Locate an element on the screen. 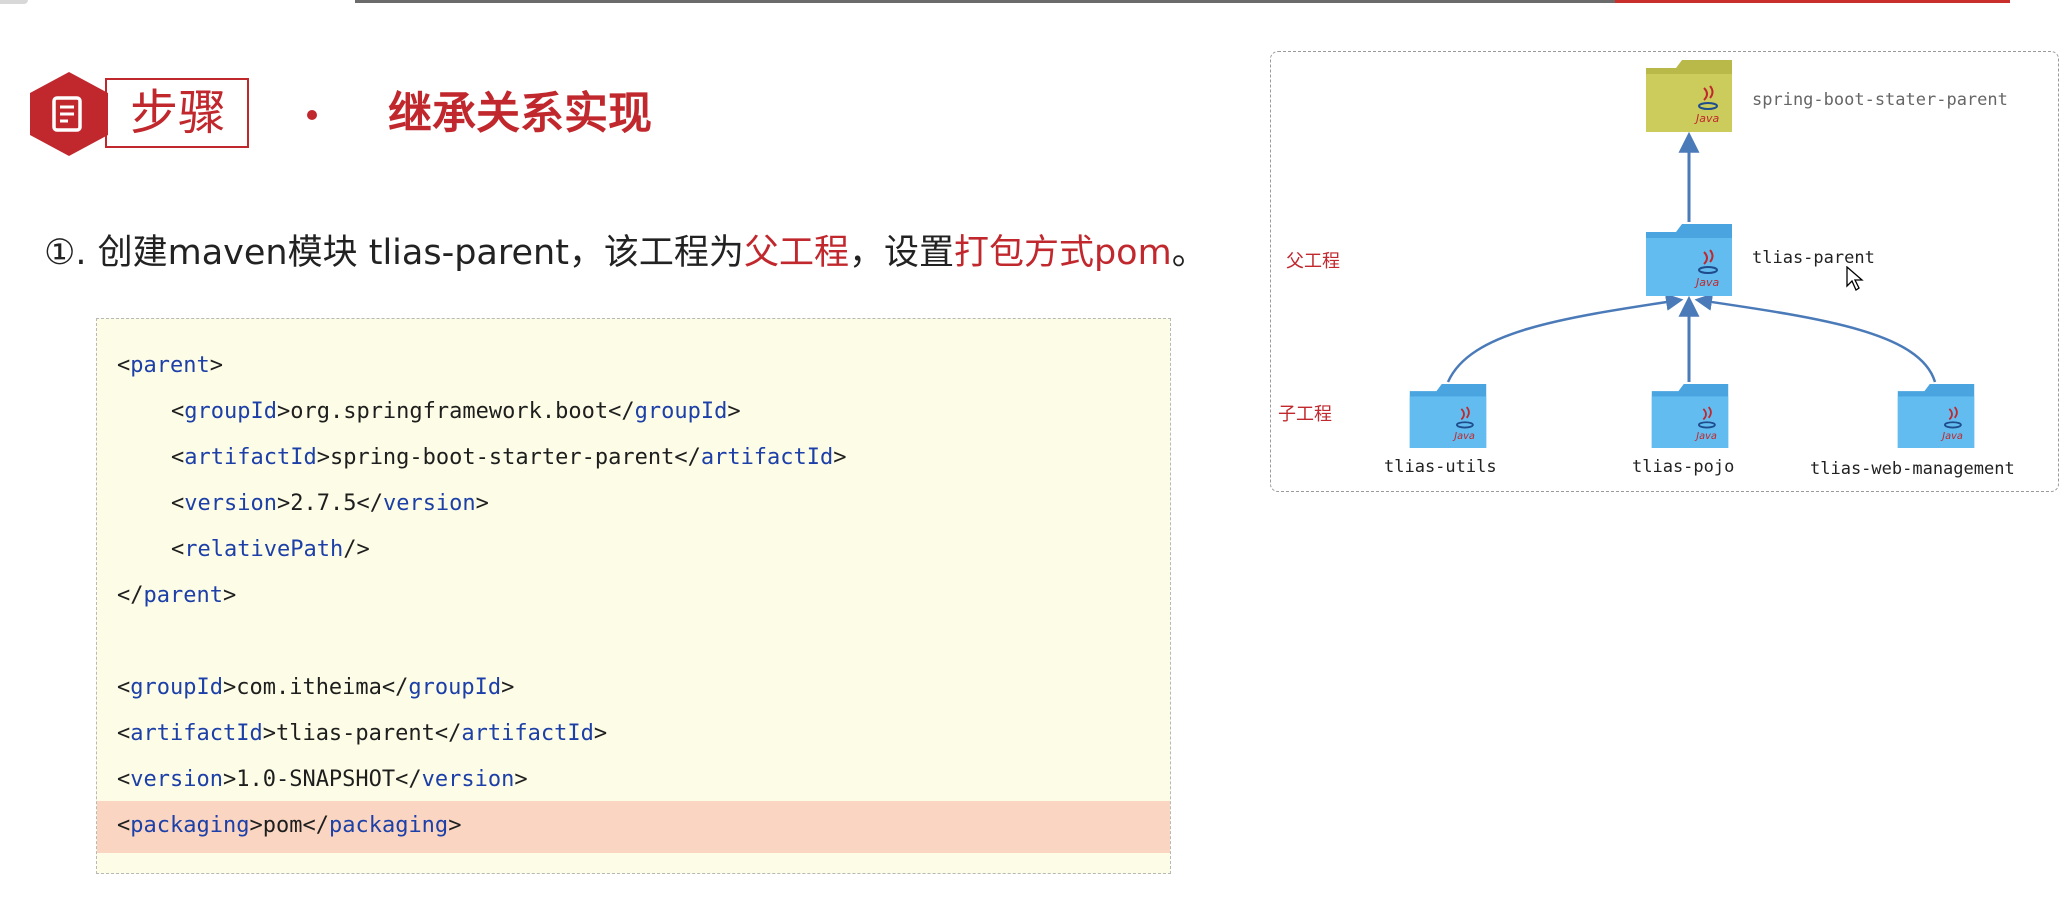 This screenshot has height=913, width=2072. folder-icon-root: Java is located at coordinates (1689, 96).